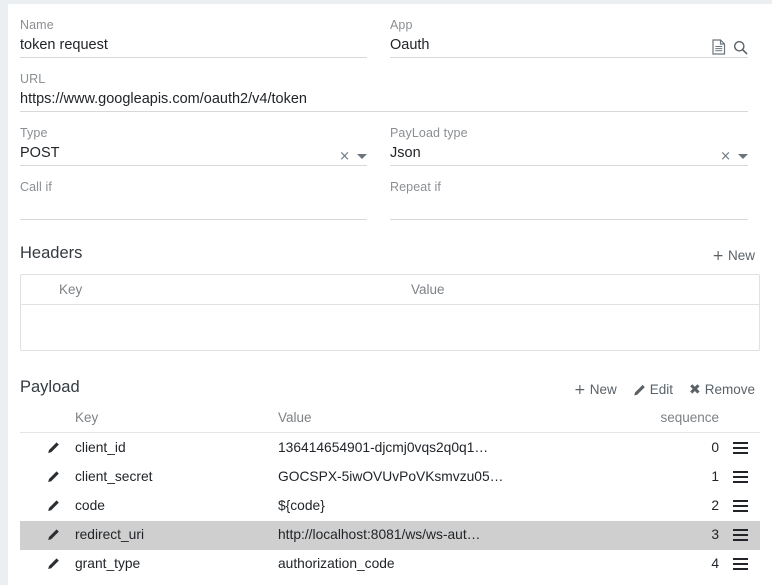  I want to click on table-row: grant_type authorization_code 4, so click(390, 564).